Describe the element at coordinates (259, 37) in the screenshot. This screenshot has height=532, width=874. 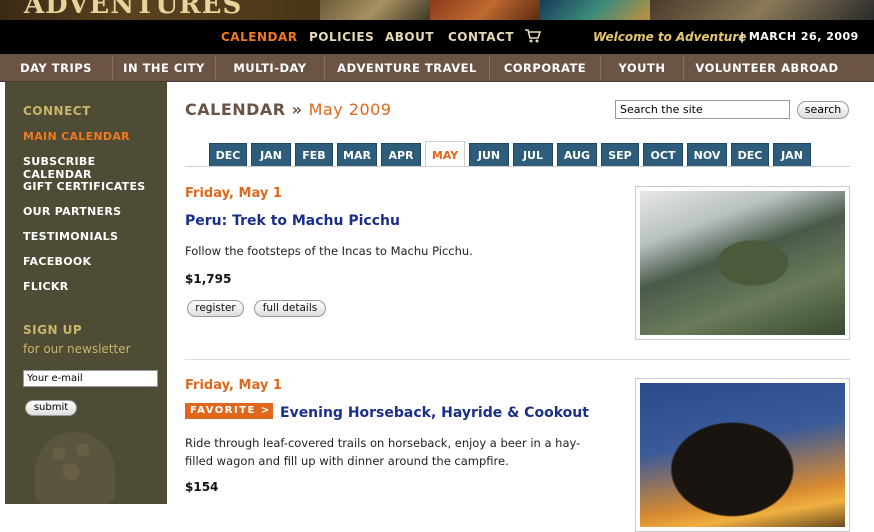
I see `topnav-calendar: CALENDAR` at that location.